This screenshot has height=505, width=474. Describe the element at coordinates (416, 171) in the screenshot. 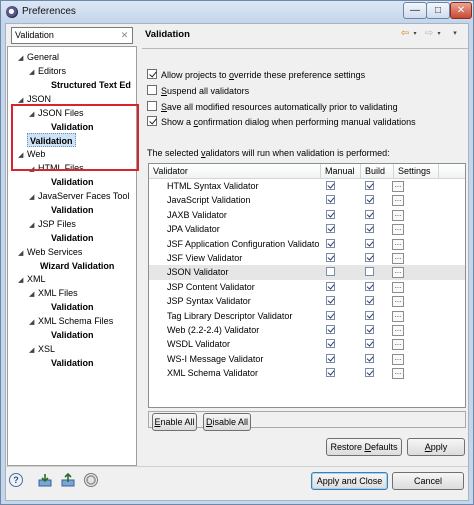

I see `column-header-settings: Settings` at that location.